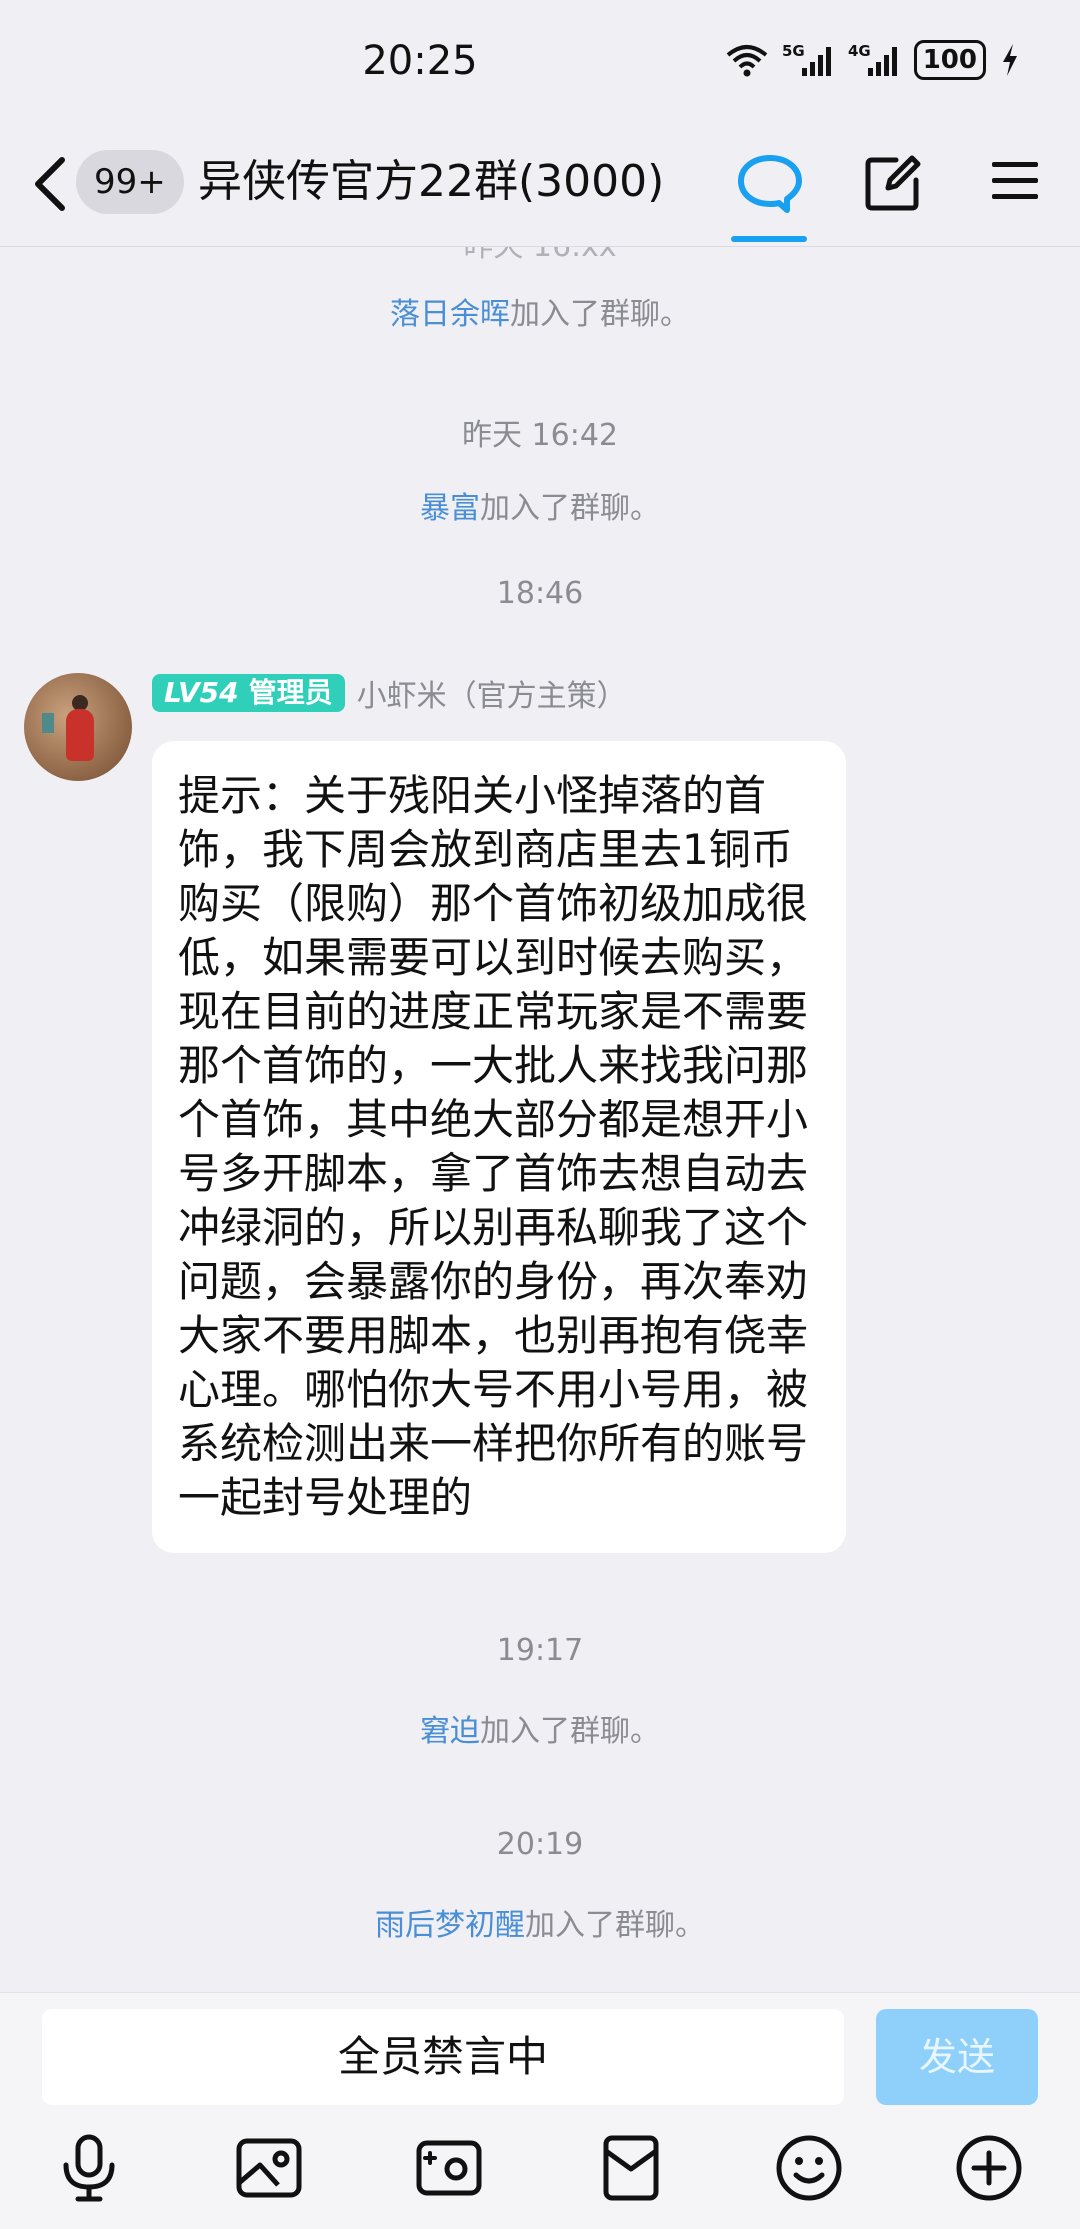  I want to click on timestamp: 20:19, so click(540, 1844).